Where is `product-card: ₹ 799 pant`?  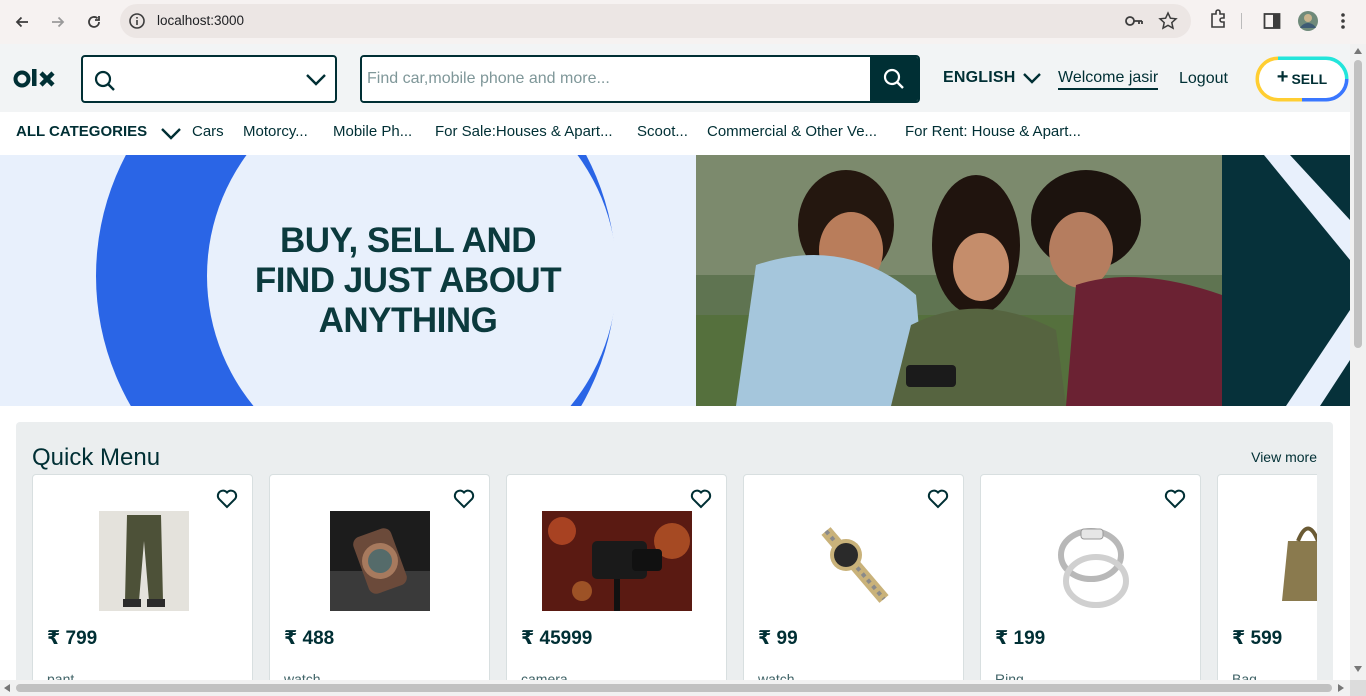
product-card: ₹ 799 pant is located at coordinates (142, 577).